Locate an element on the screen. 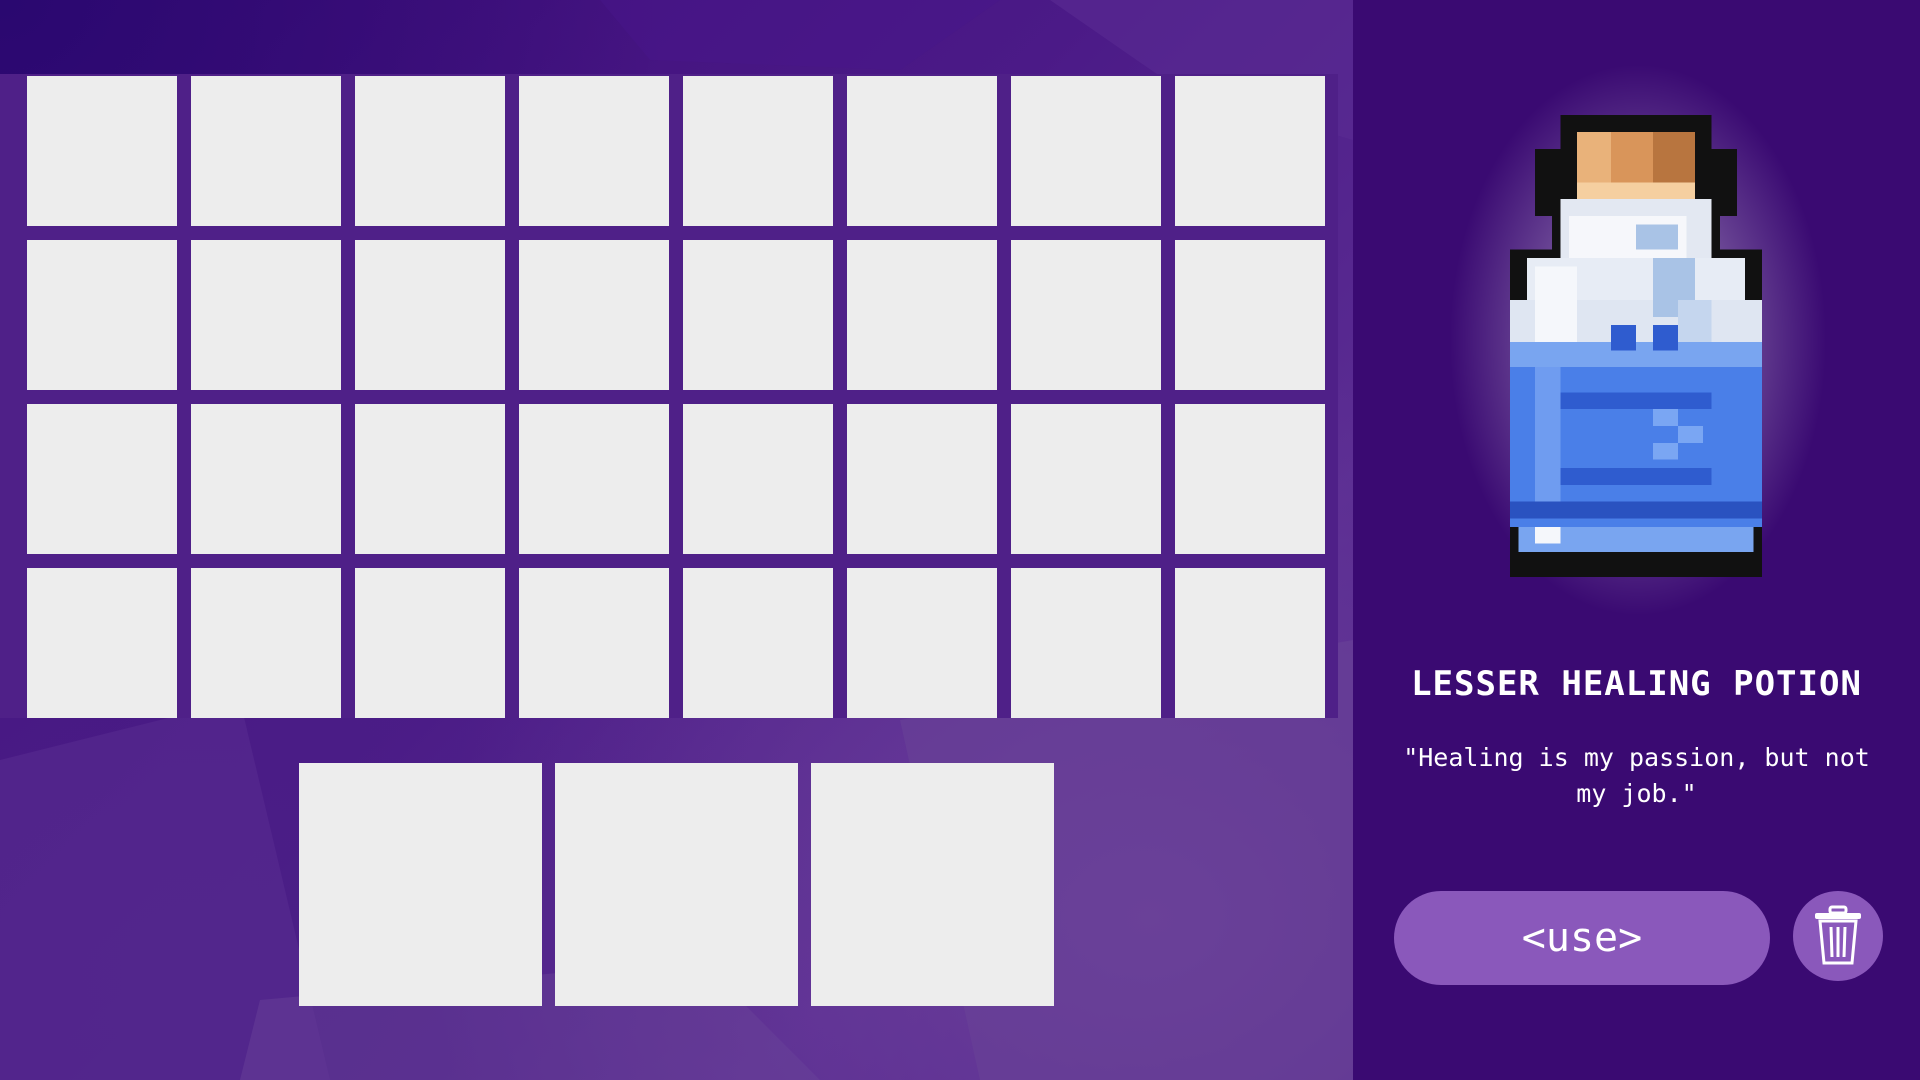  trash-icon is located at coordinates (1838, 935).